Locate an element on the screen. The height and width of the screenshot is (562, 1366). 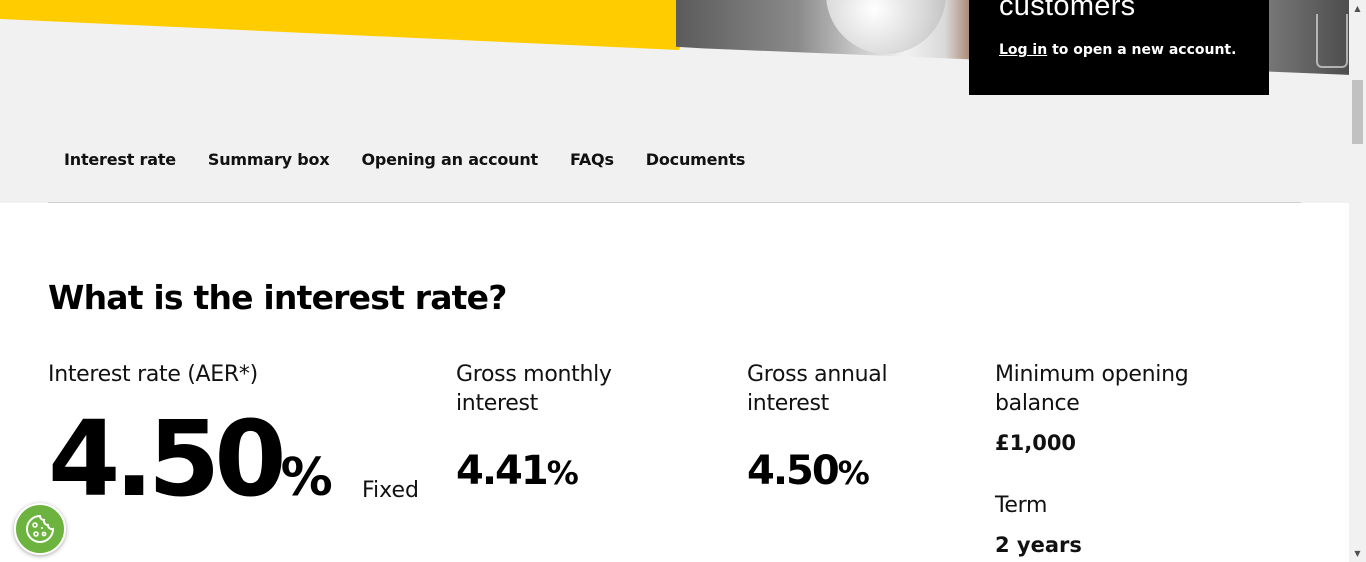
gross-monthly-label-line2: interest is located at coordinates (497, 403).